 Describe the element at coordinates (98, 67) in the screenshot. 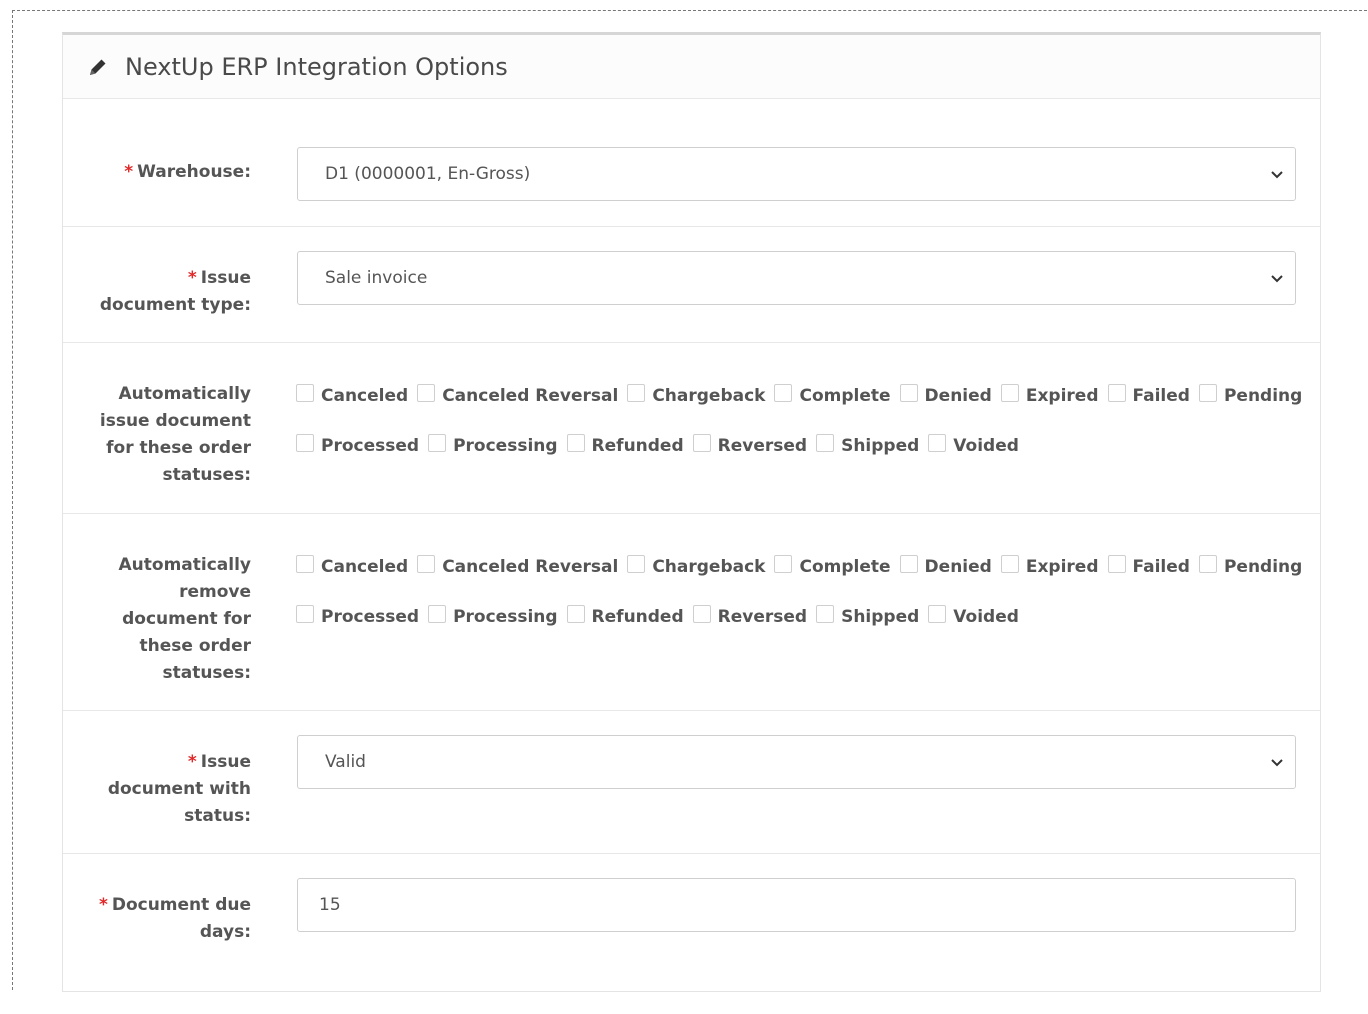

I see `pencil-icon` at that location.